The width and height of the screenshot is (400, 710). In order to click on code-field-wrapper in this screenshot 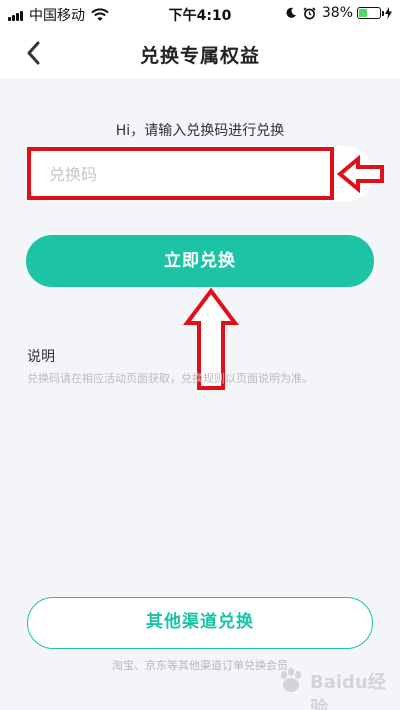, I will do `click(200, 174)`.